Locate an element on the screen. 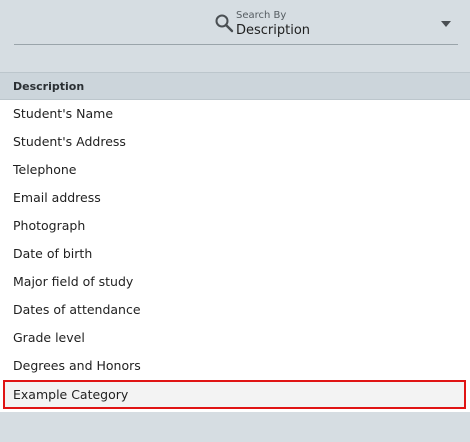 The width and height of the screenshot is (470, 442). list-item: Telephone is located at coordinates (235, 170).